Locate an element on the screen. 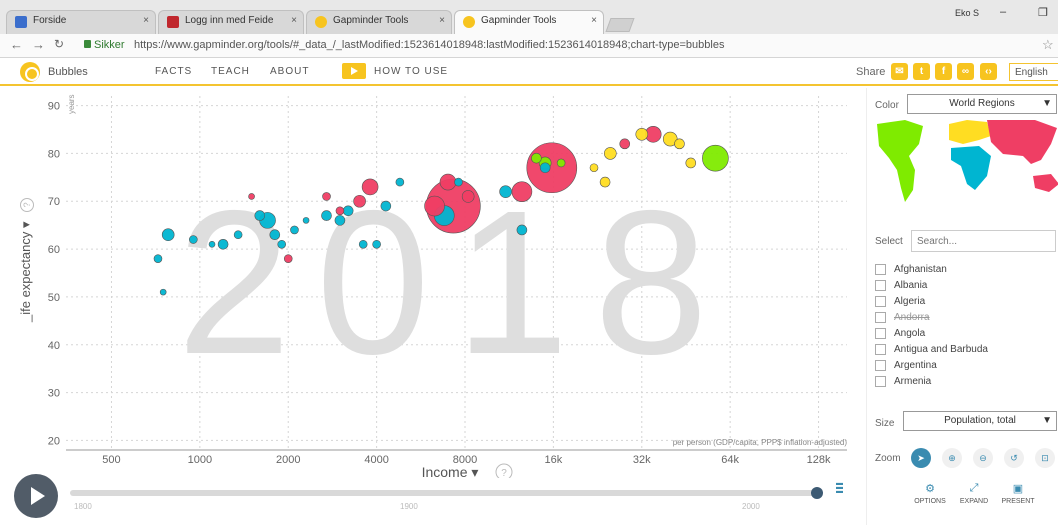 The height and width of the screenshot is (525, 1058). language-select: English is located at coordinates (1033, 72).